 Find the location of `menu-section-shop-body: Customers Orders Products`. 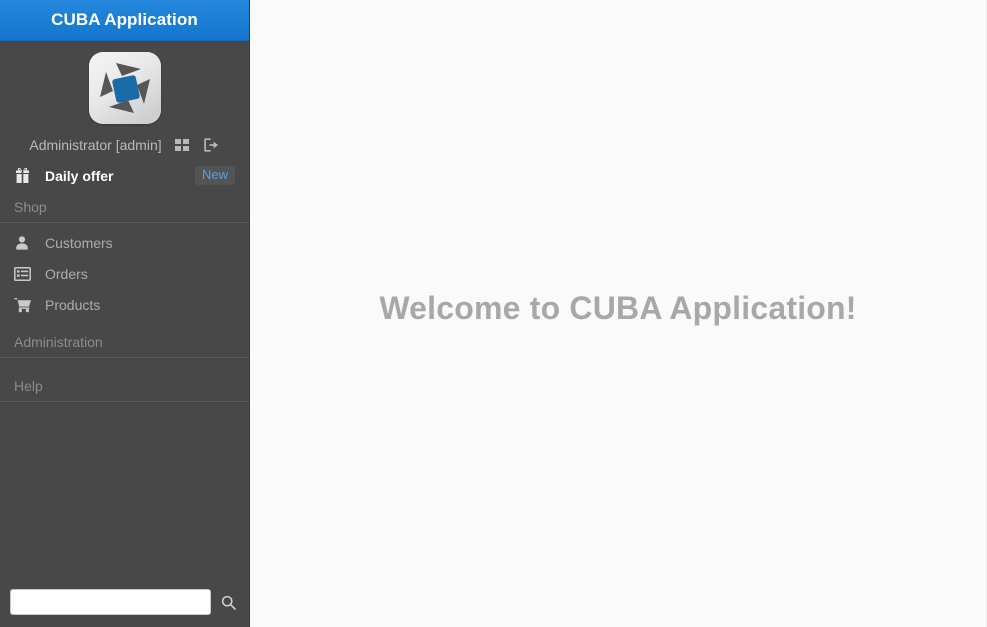

menu-section-shop-body: Customers Orders Products is located at coordinates (124, 274).